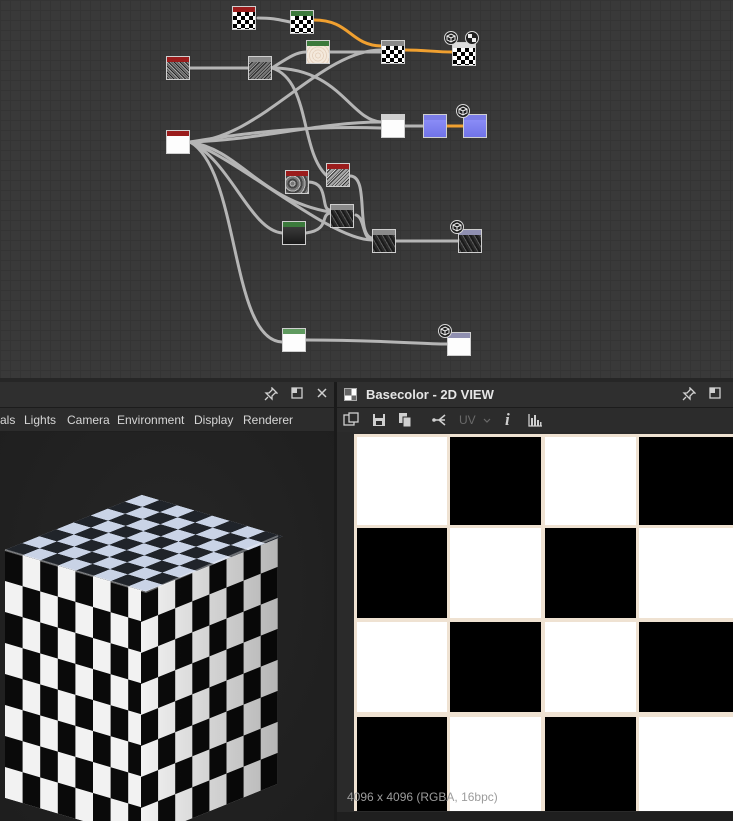 The height and width of the screenshot is (821, 733). What do you see at coordinates (405, 420) in the screenshot?
I see `copy-icon` at bounding box center [405, 420].